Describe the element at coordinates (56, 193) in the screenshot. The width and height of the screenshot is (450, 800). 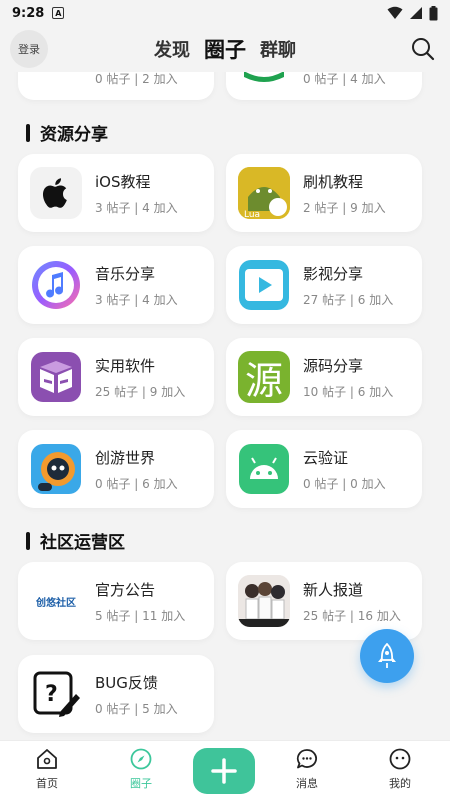
I see `apple-icon` at that location.